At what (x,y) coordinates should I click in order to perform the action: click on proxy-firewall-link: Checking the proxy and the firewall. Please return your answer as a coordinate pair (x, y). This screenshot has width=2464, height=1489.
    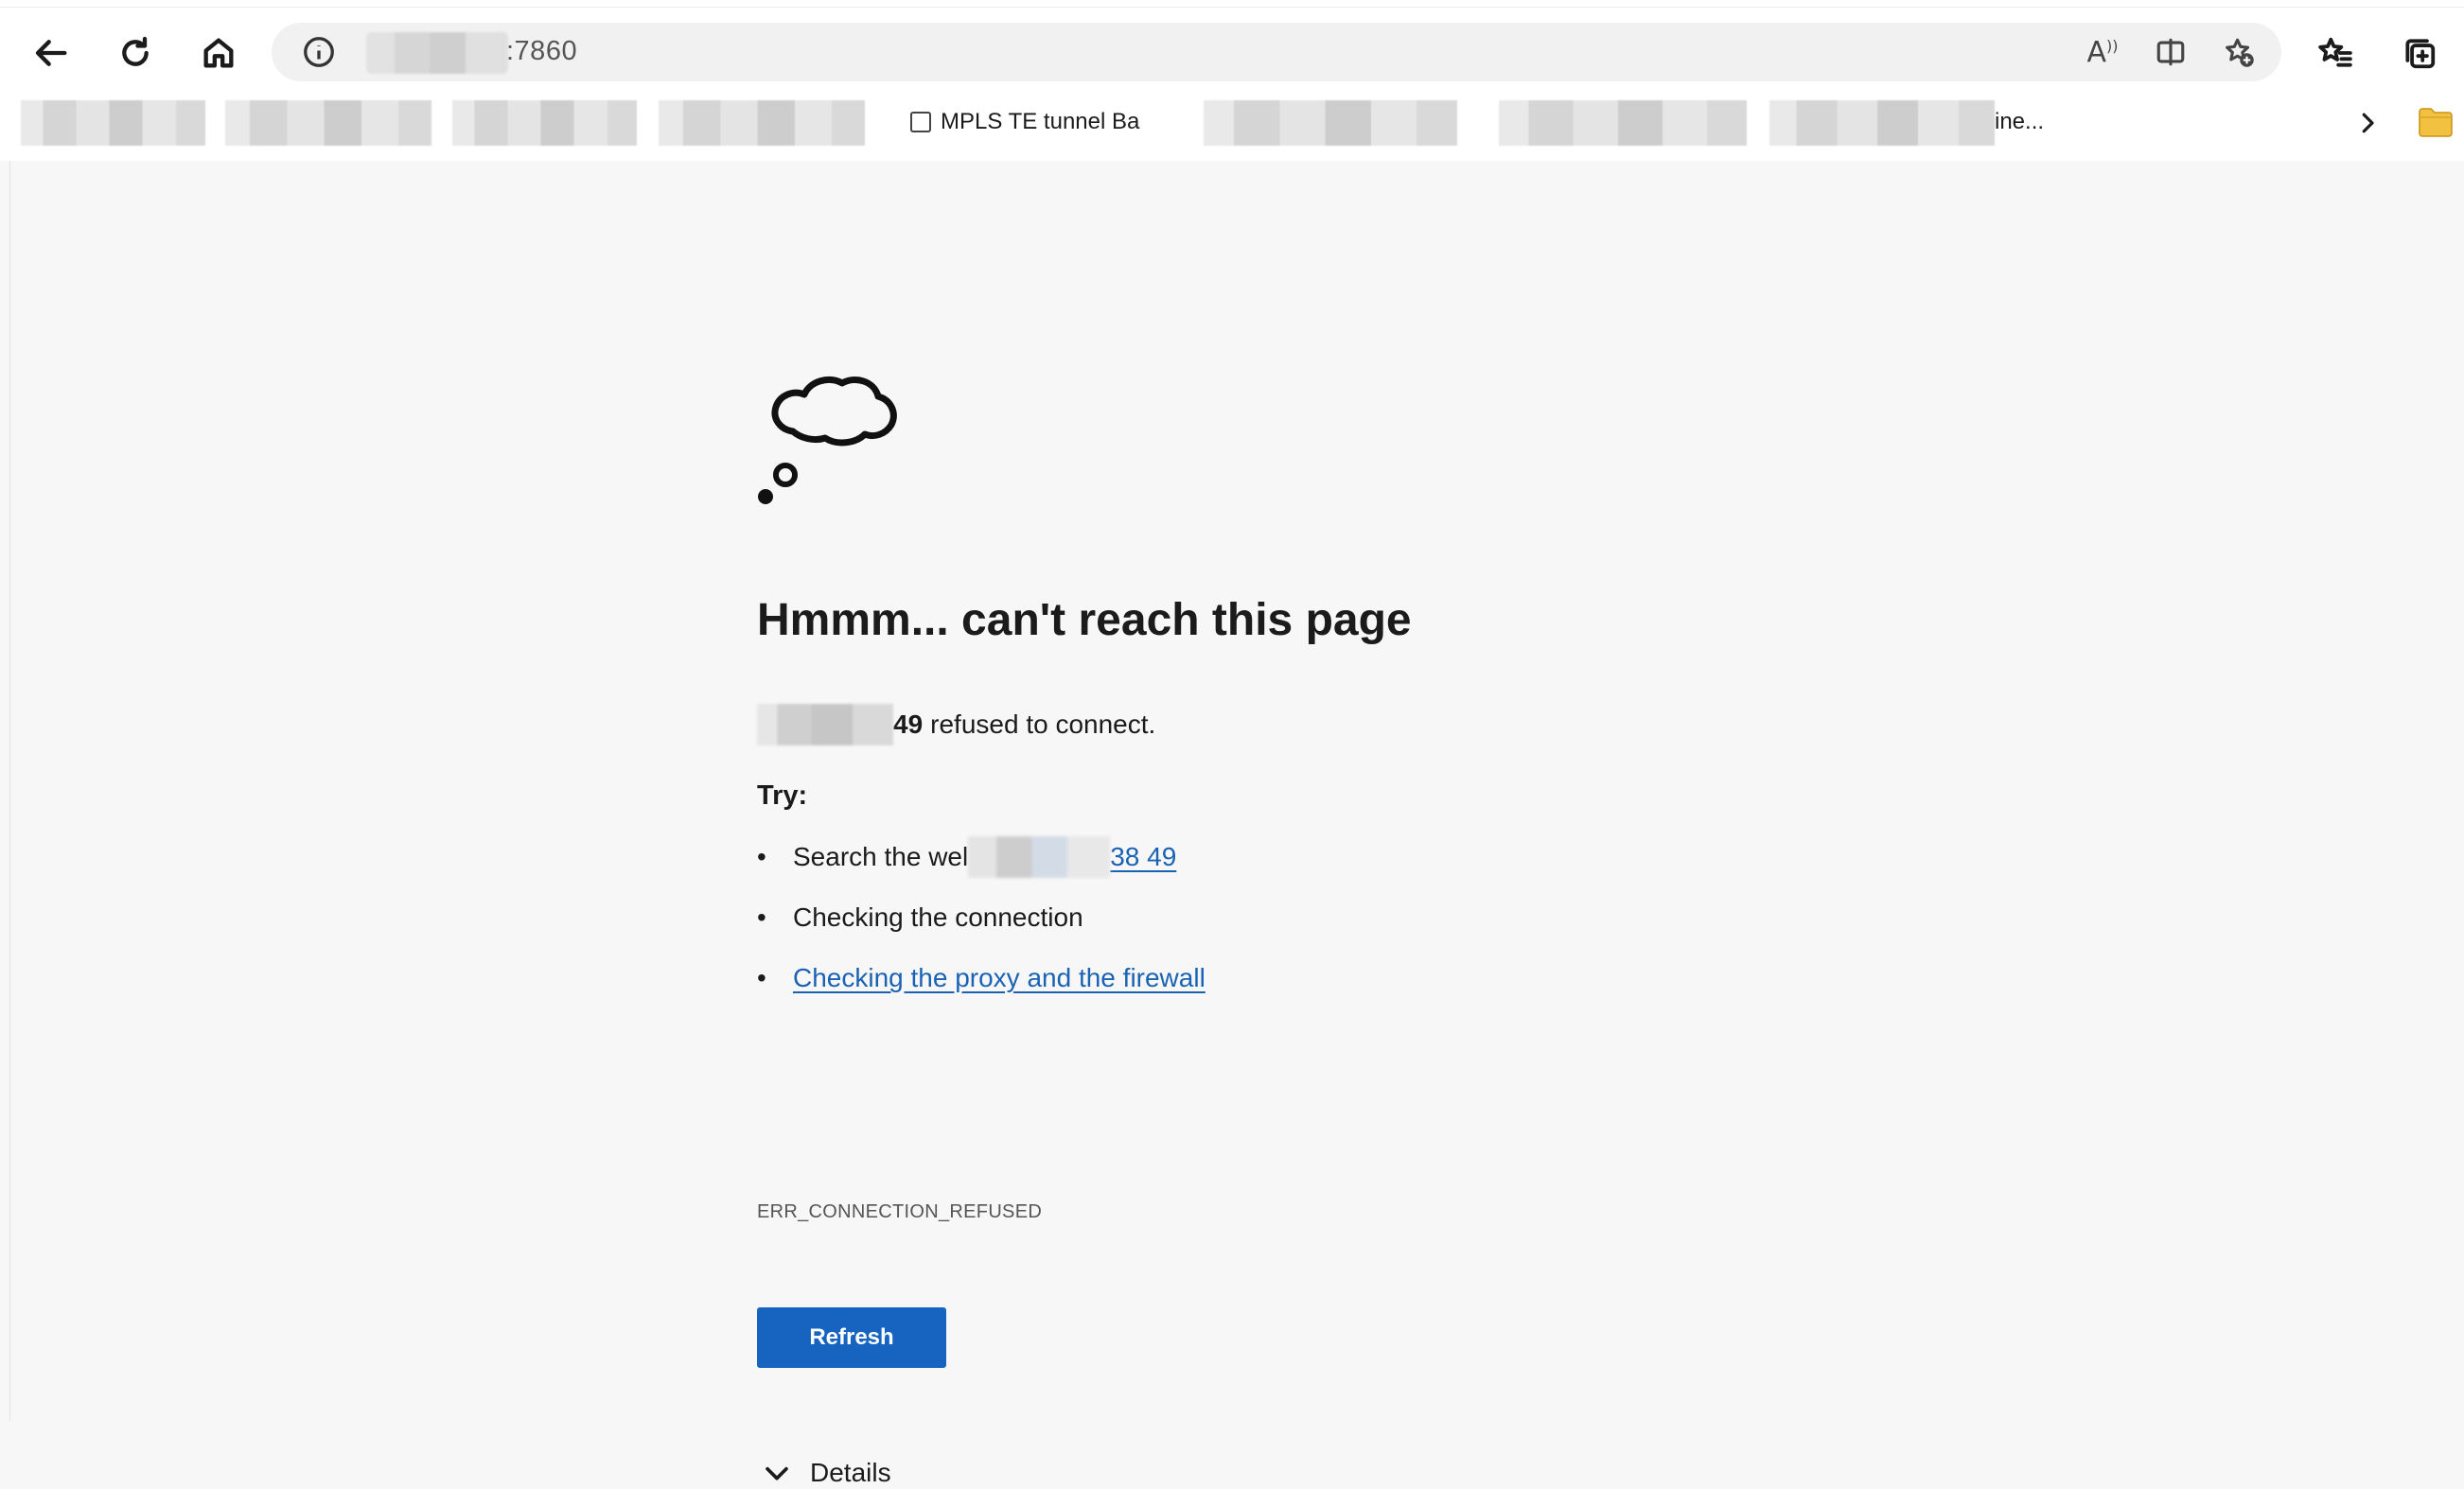
    Looking at the image, I should click on (1000, 978).